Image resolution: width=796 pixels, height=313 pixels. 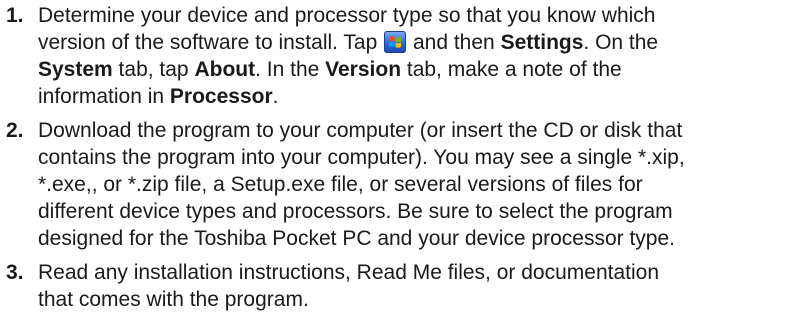 What do you see at coordinates (511, 69) in the screenshot?
I see `text-run: tab, make a note of the` at bounding box center [511, 69].